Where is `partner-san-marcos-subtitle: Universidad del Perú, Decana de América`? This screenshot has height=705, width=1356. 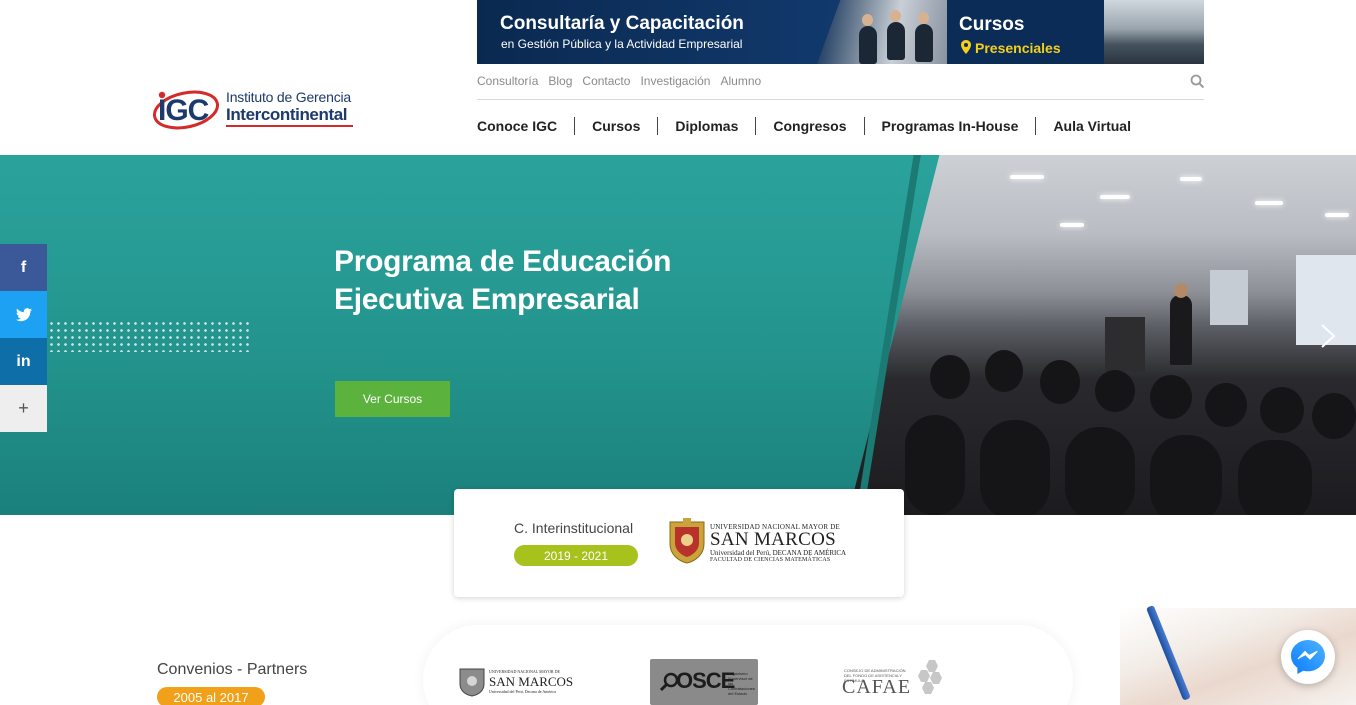
partner-san-marcos-subtitle: Universidad del Perú, Decana de América is located at coordinates (523, 691).